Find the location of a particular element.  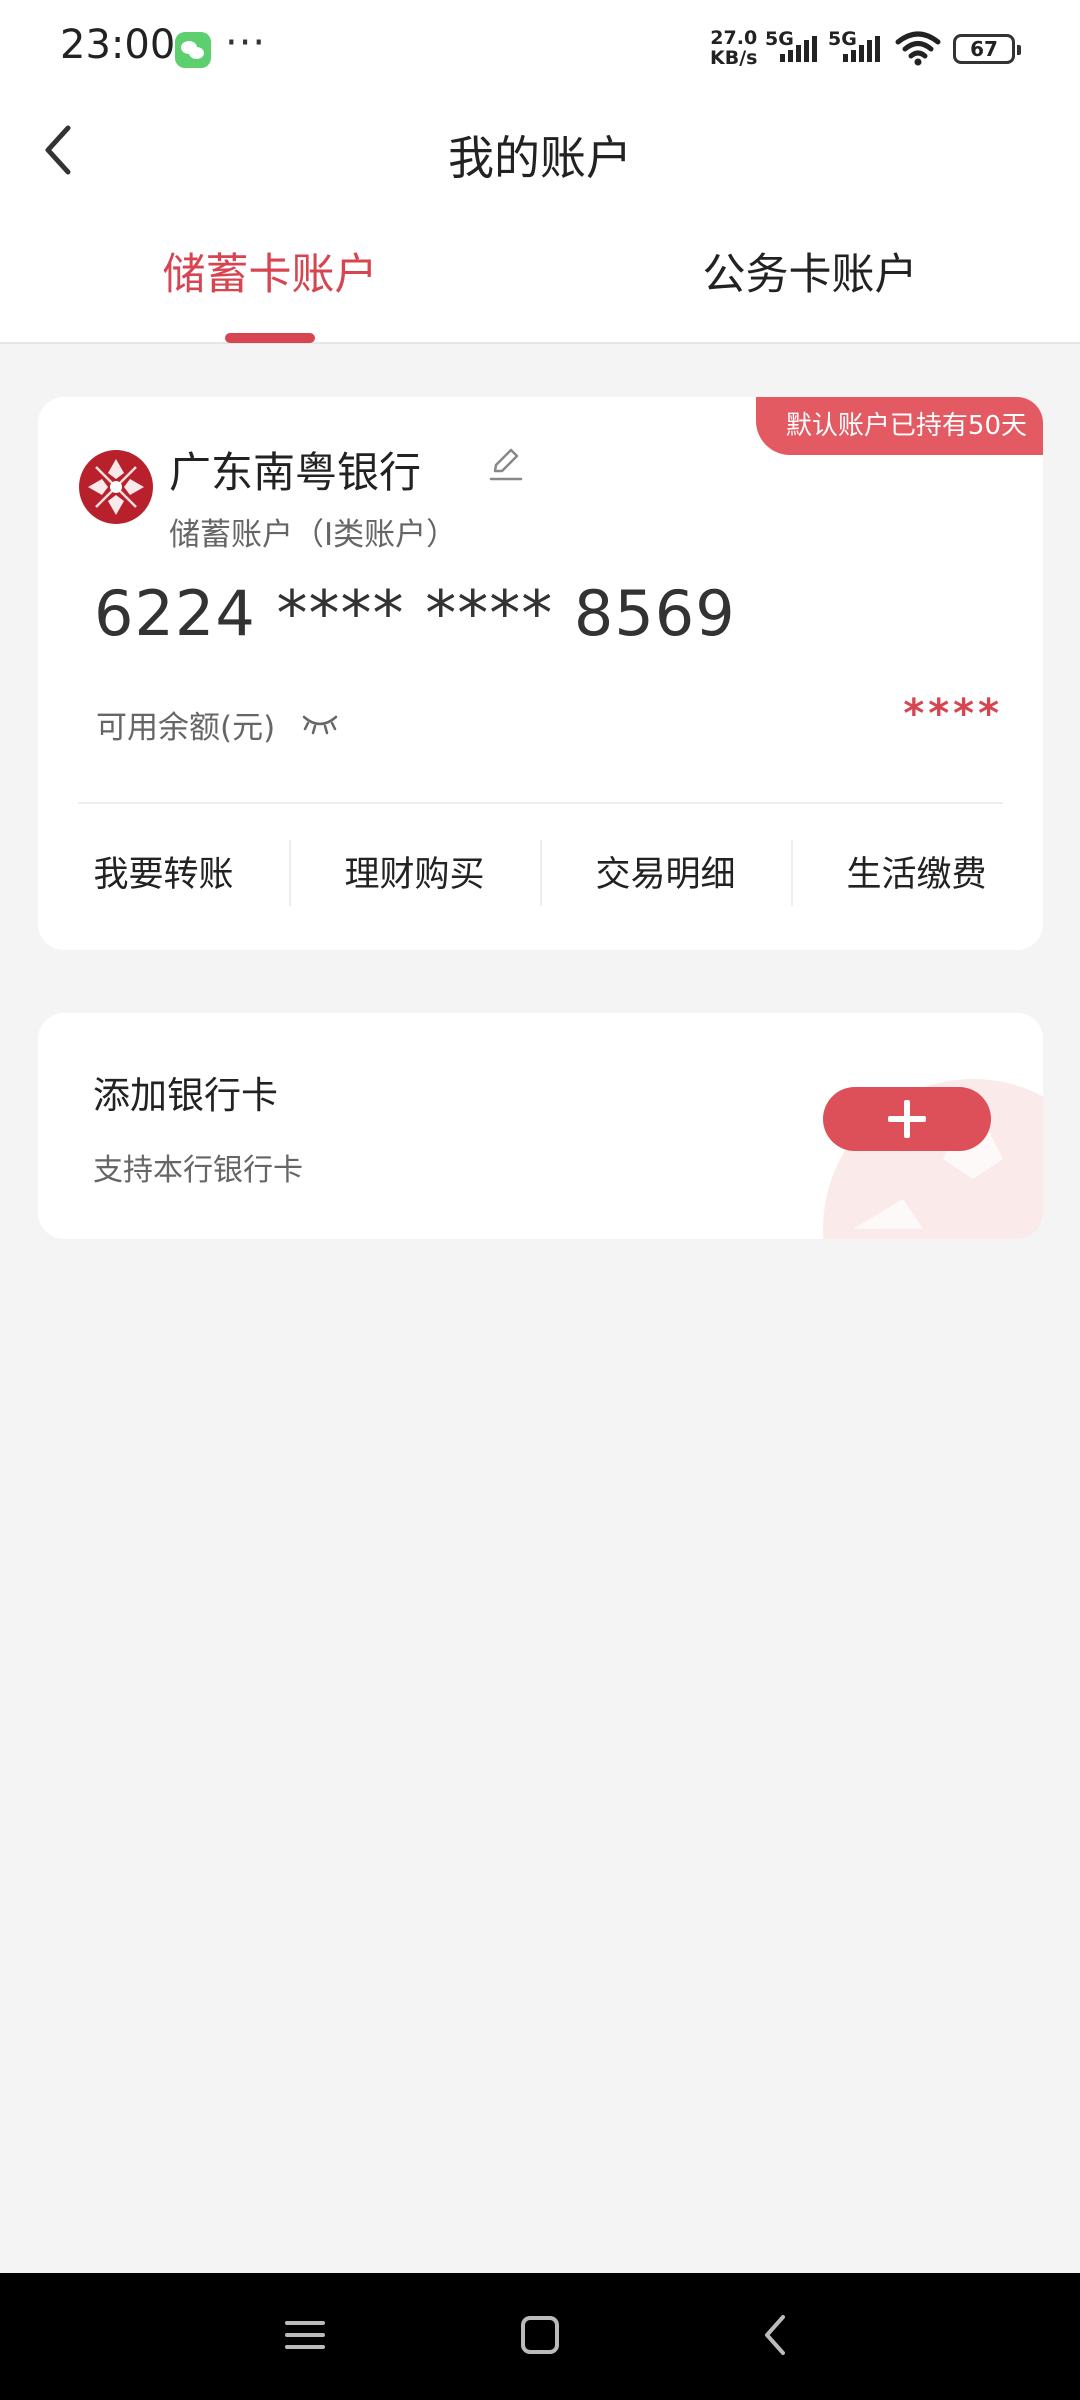

add-card-button is located at coordinates (907, 1119).